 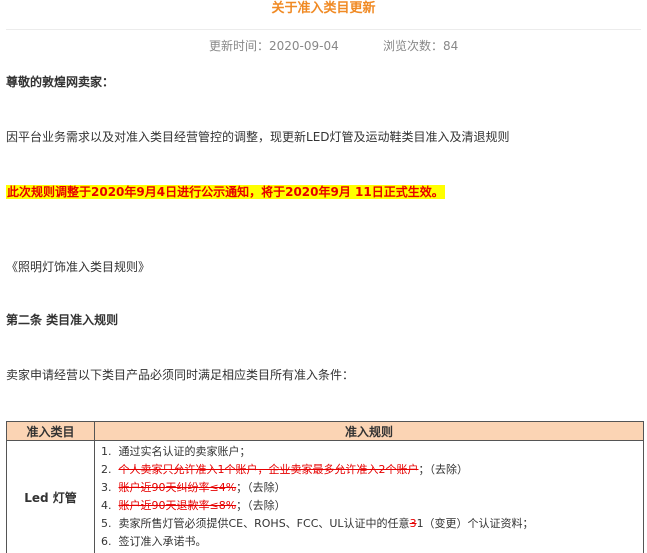 I want to click on update-time: 更新时间：2020-09-04, so click(x=274, y=46).